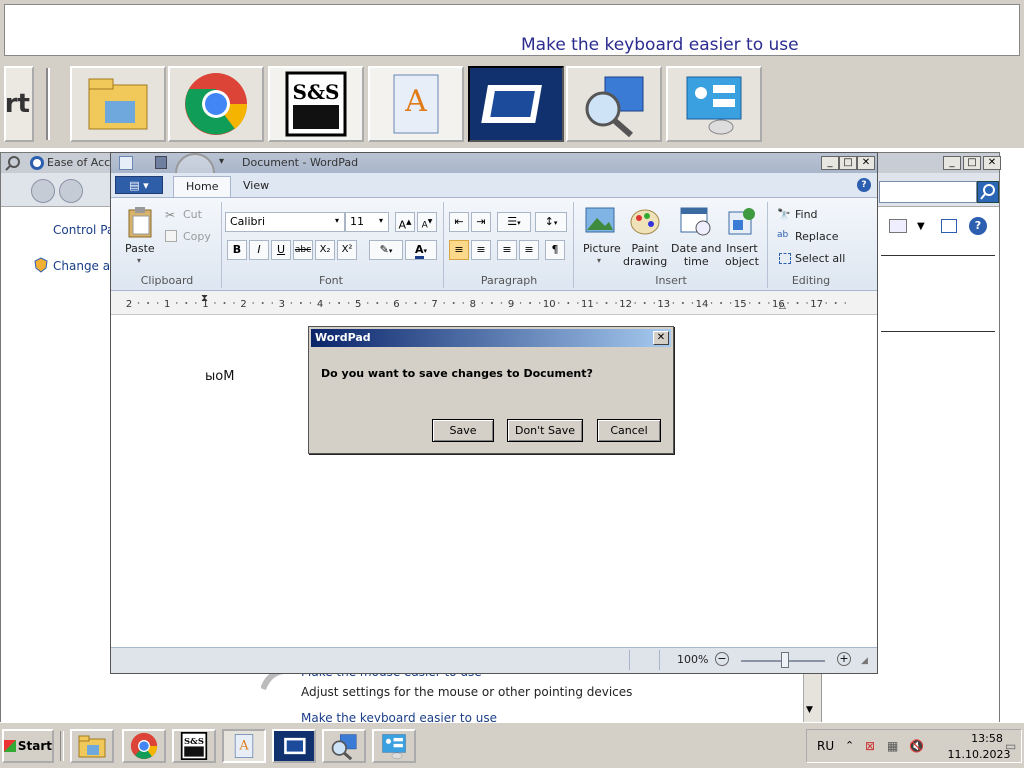 Image resolution: width=1024 pixels, height=768 pixels. What do you see at coordinates (459, 222) in the screenshot?
I see `decrease-indent-button: ⇤` at bounding box center [459, 222].